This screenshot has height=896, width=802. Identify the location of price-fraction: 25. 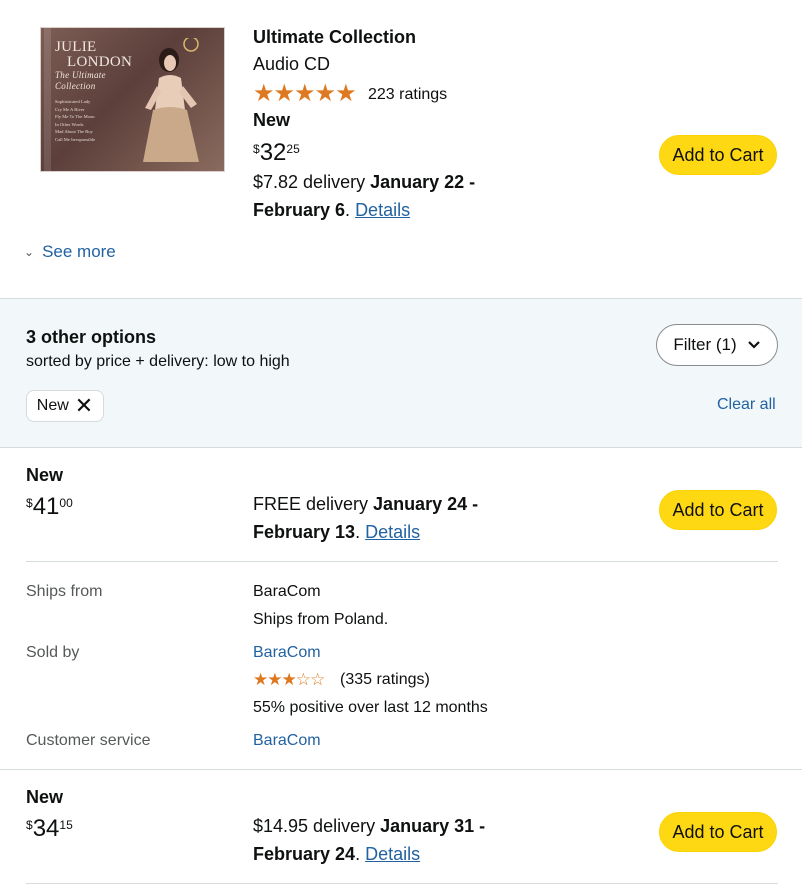
(293, 149).